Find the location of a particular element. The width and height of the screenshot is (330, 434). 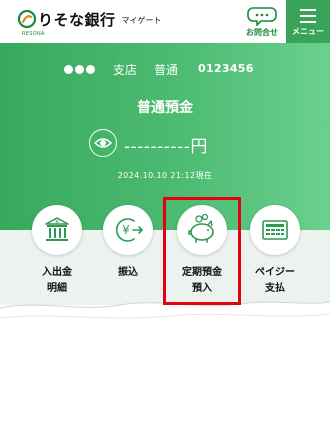

yen-transfer-icon: ¥ is located at coordinates (129, 230).